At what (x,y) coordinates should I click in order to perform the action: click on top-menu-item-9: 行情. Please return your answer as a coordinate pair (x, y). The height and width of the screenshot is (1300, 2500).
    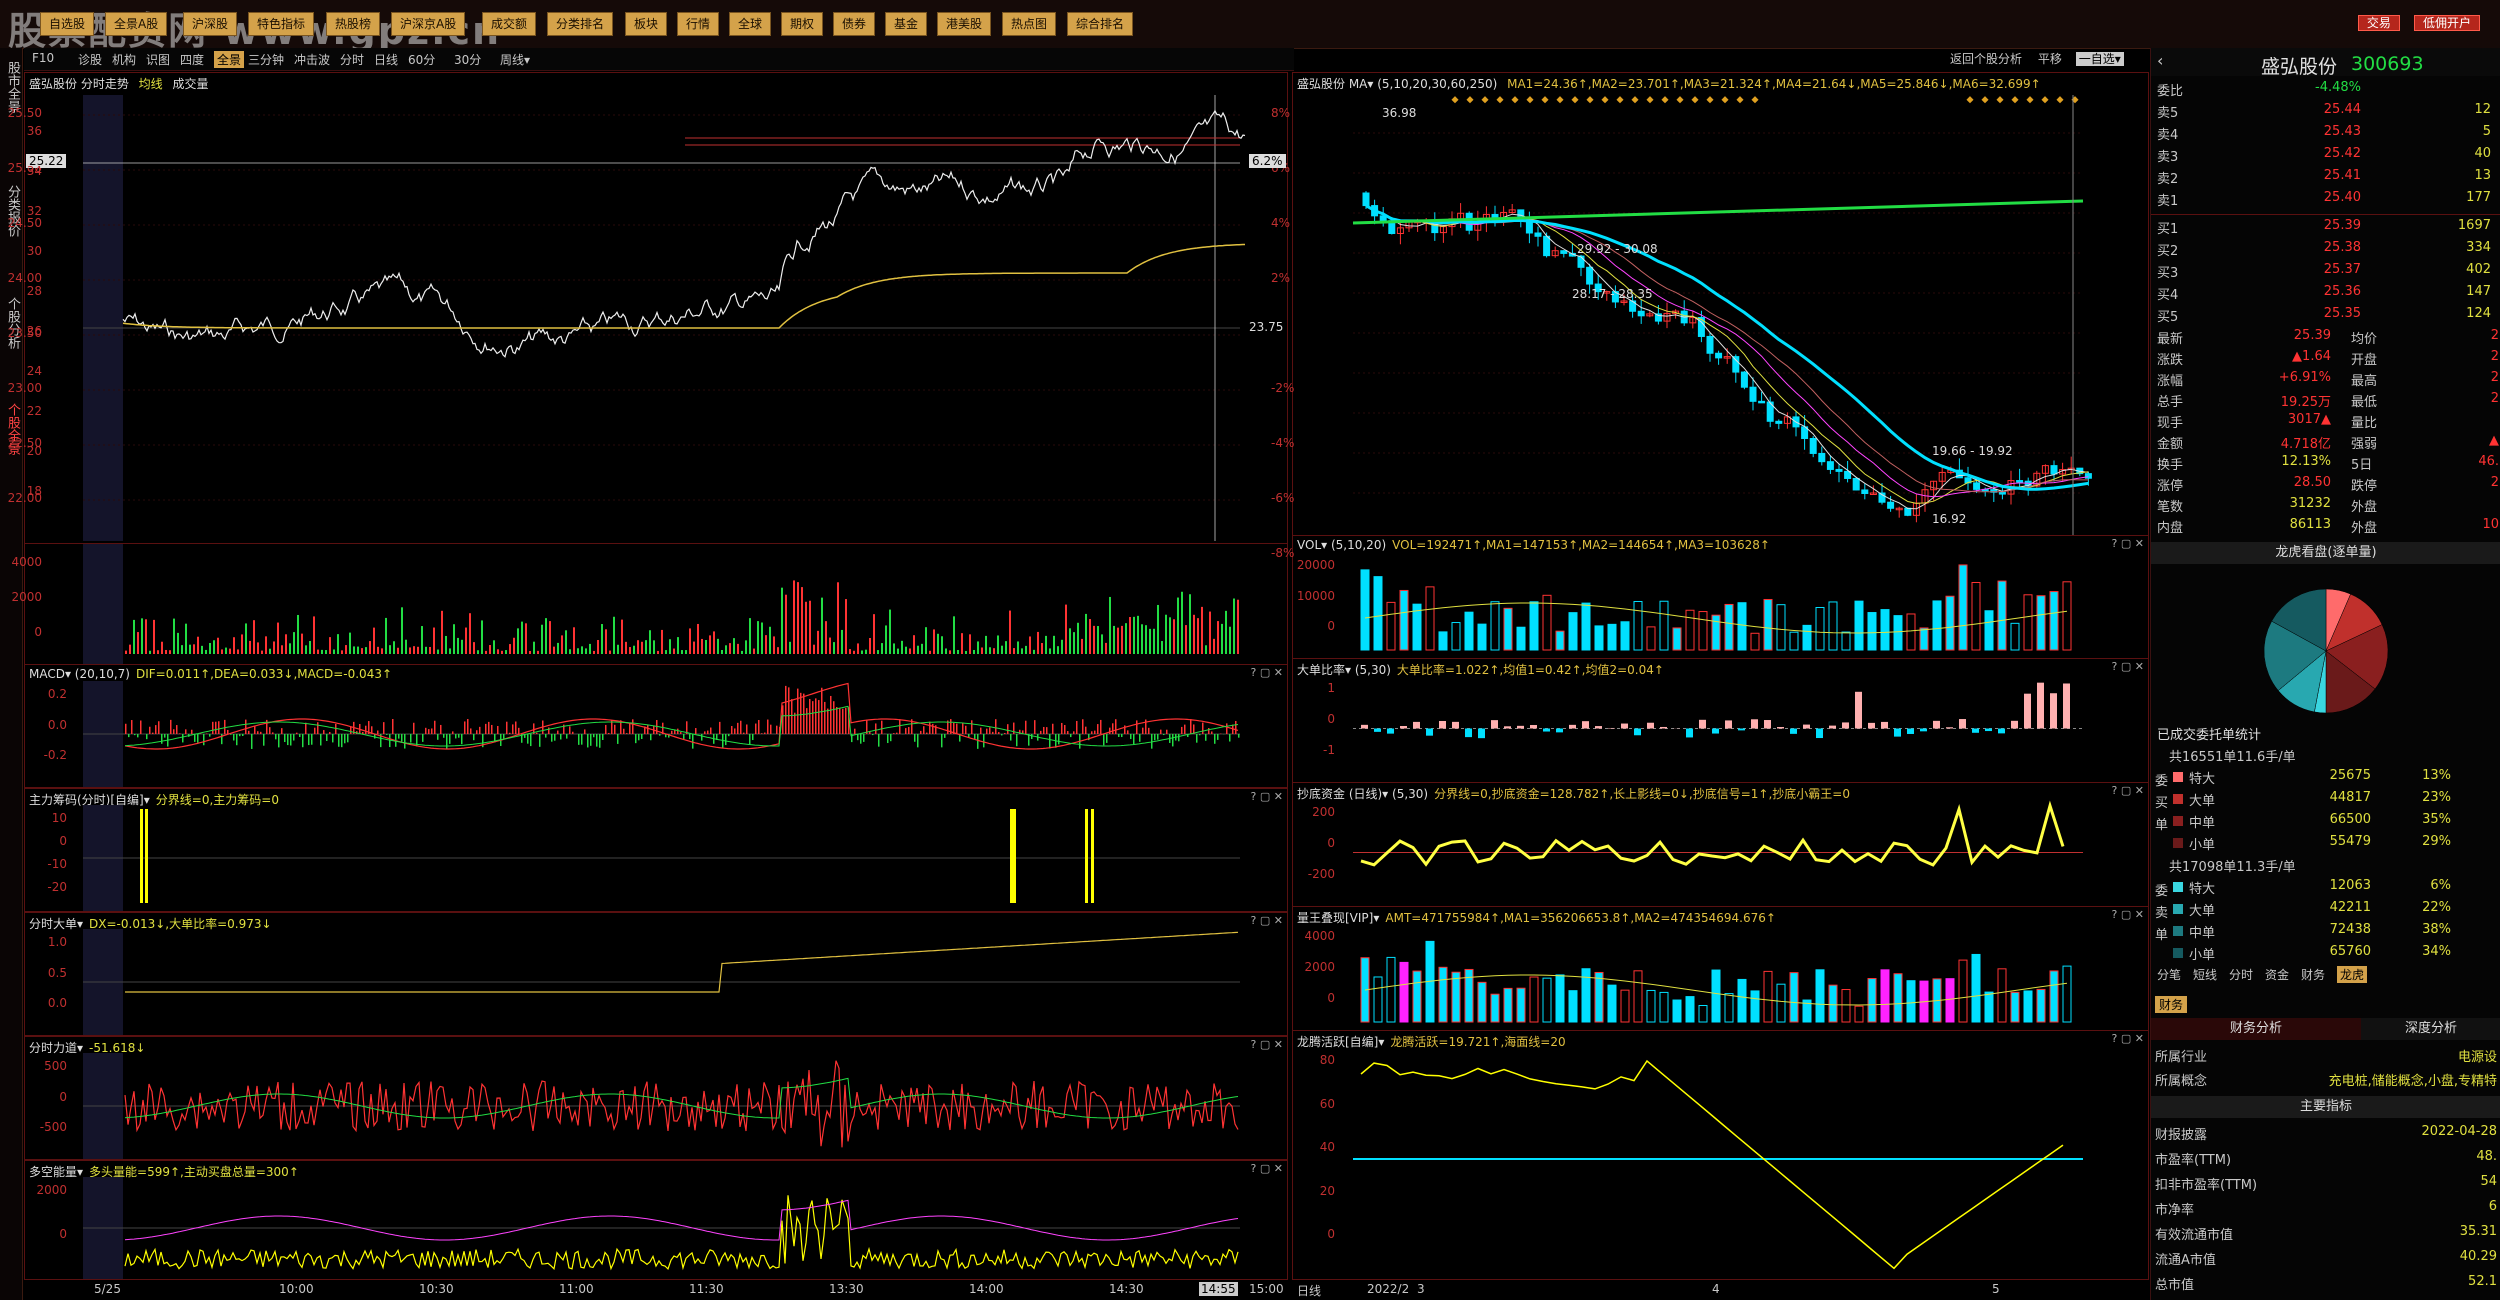
    Looking at the image, I should click on (698, 24).